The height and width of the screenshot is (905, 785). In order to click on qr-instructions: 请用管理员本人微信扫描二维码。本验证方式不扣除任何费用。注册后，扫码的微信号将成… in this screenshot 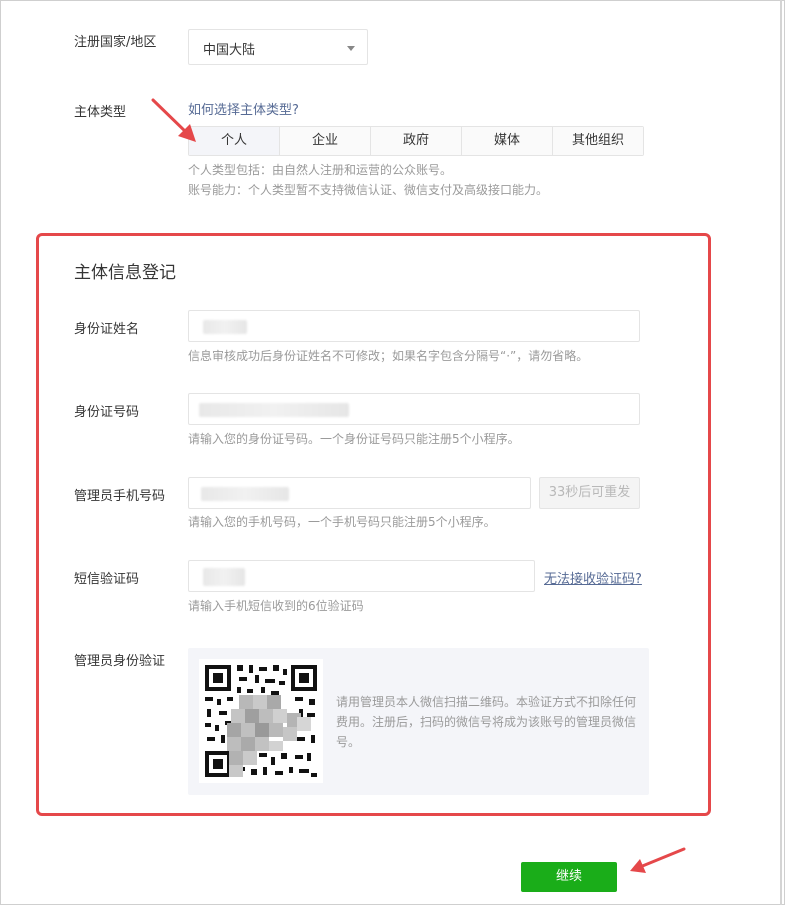, I will do `click(486, 722)`.